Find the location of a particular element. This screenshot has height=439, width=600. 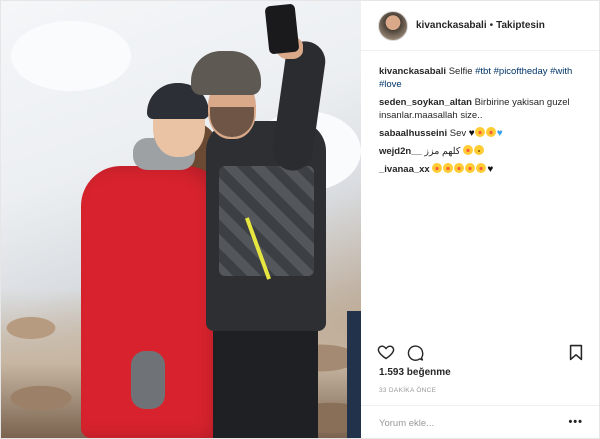

post-header: kivanckasabali • Takiptesin is located at coordinates (480, 26).